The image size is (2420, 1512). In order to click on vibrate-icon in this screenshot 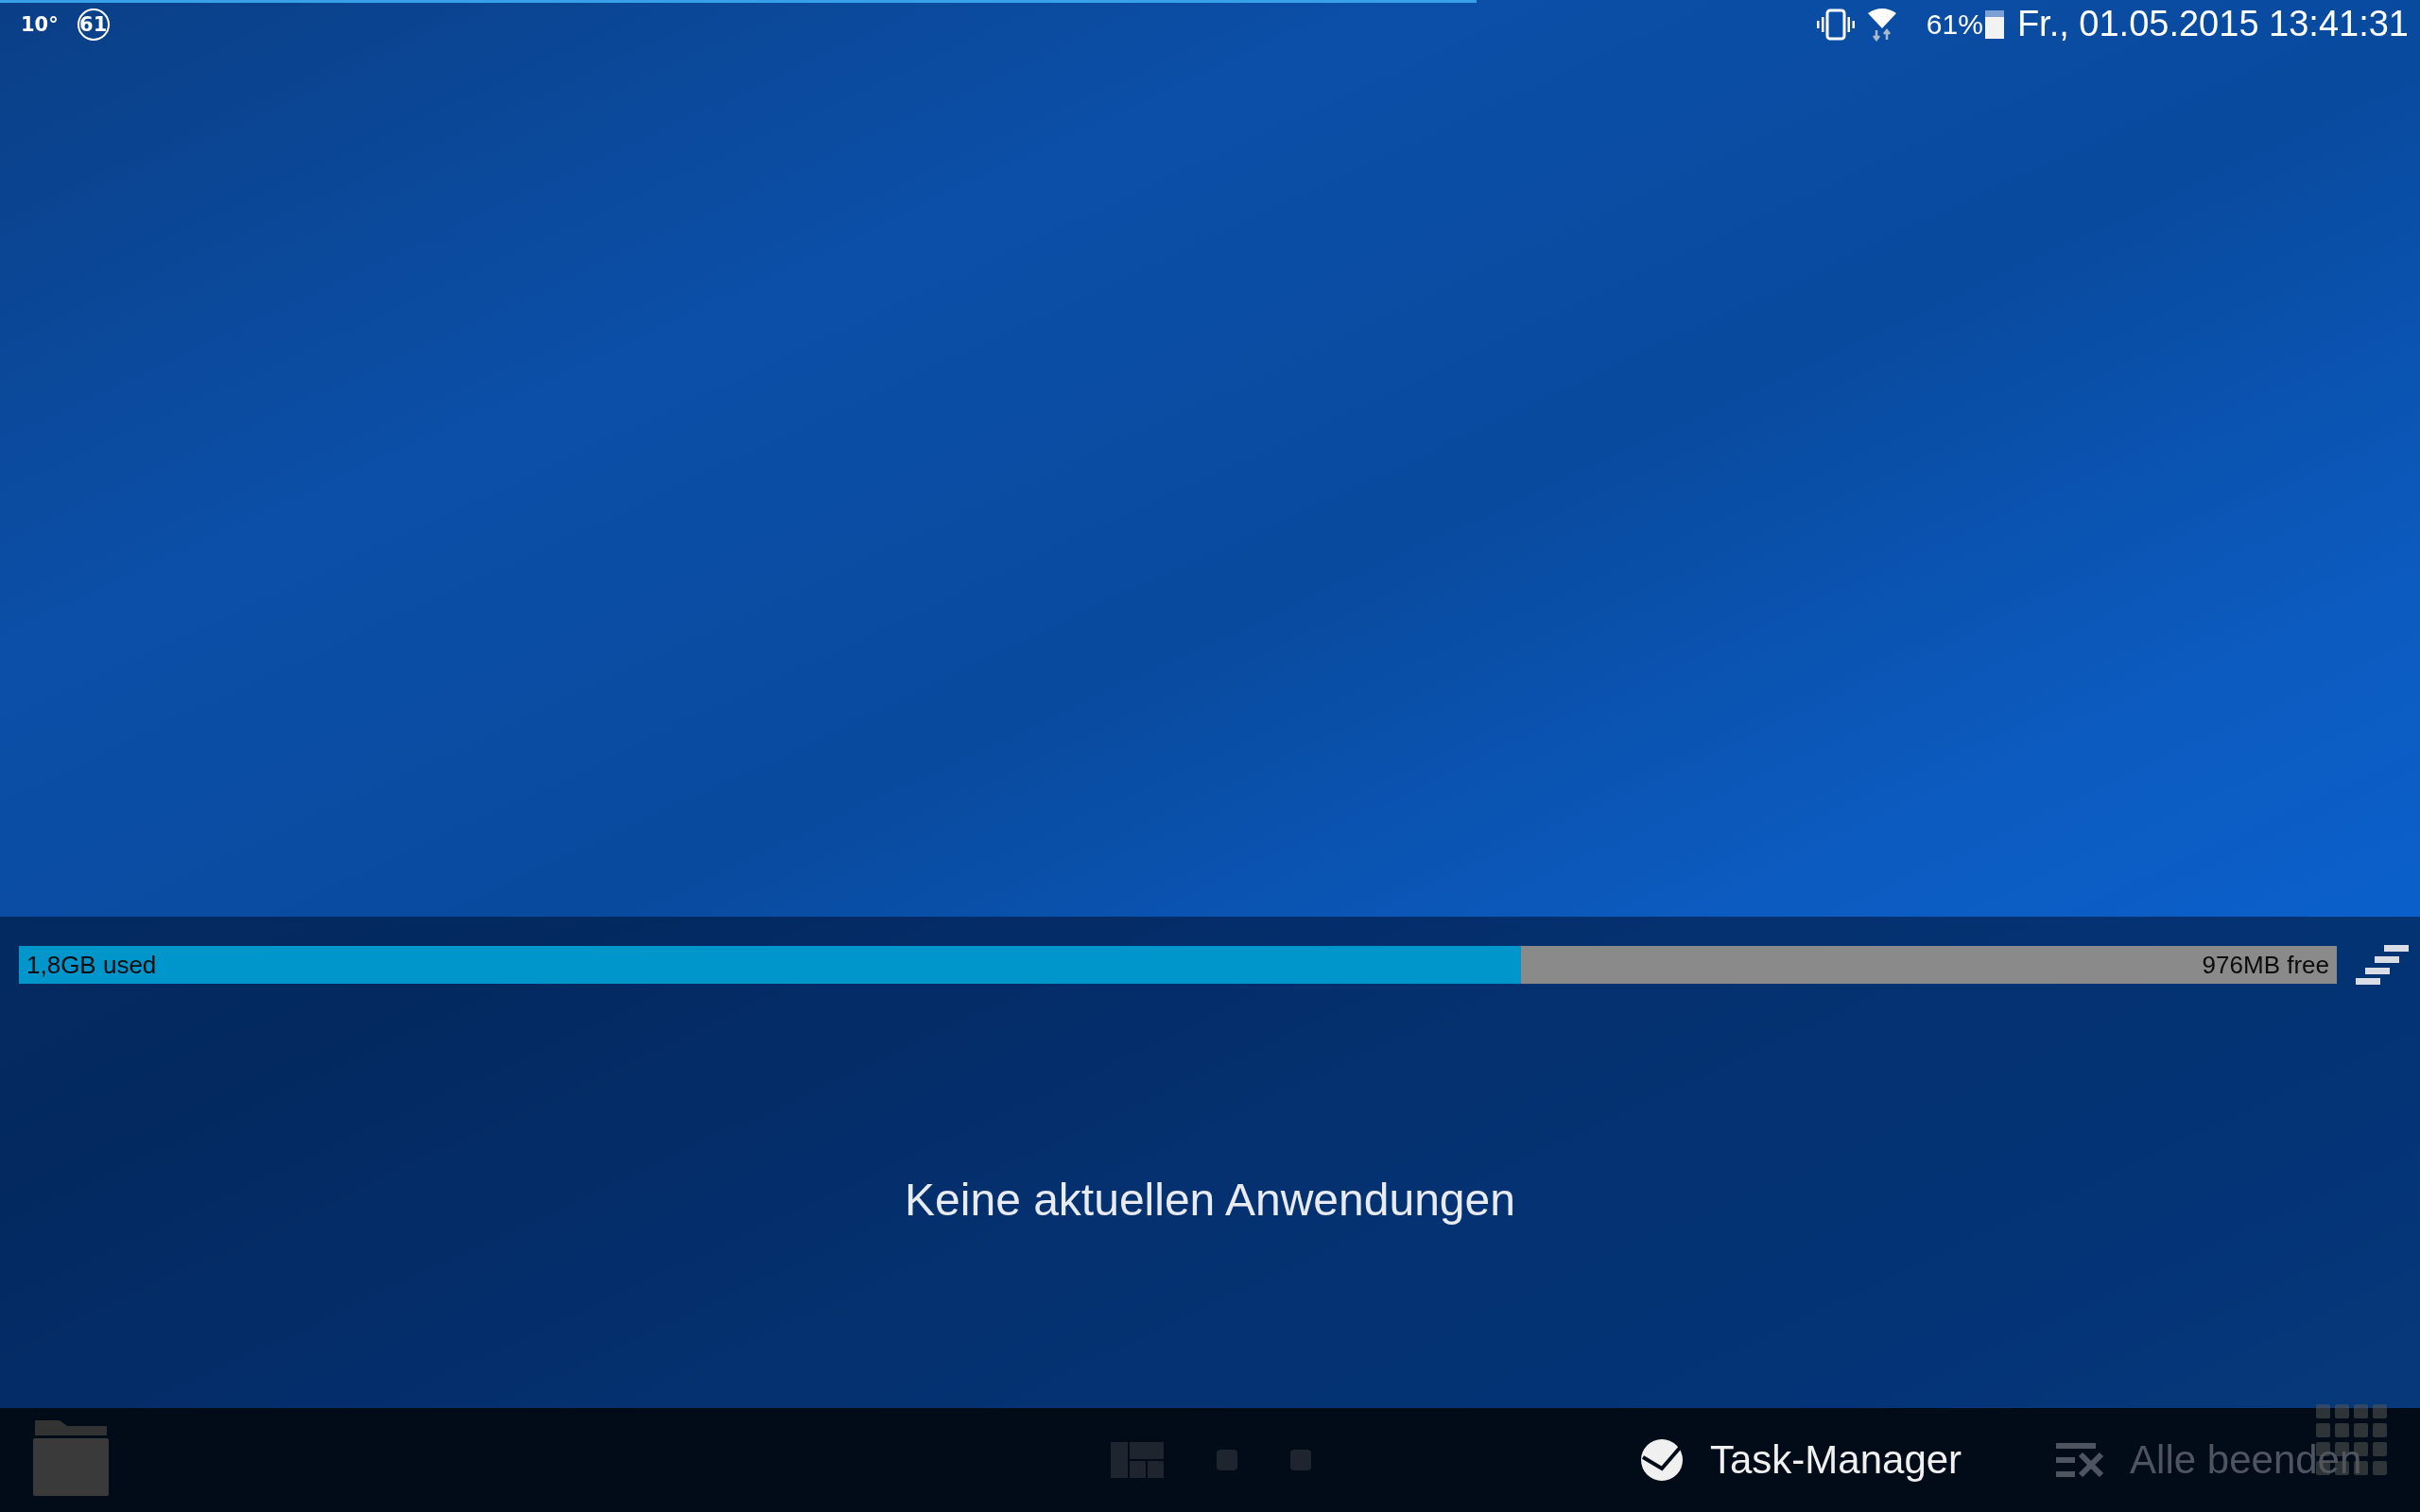, I will do `click(1836, 24)`.